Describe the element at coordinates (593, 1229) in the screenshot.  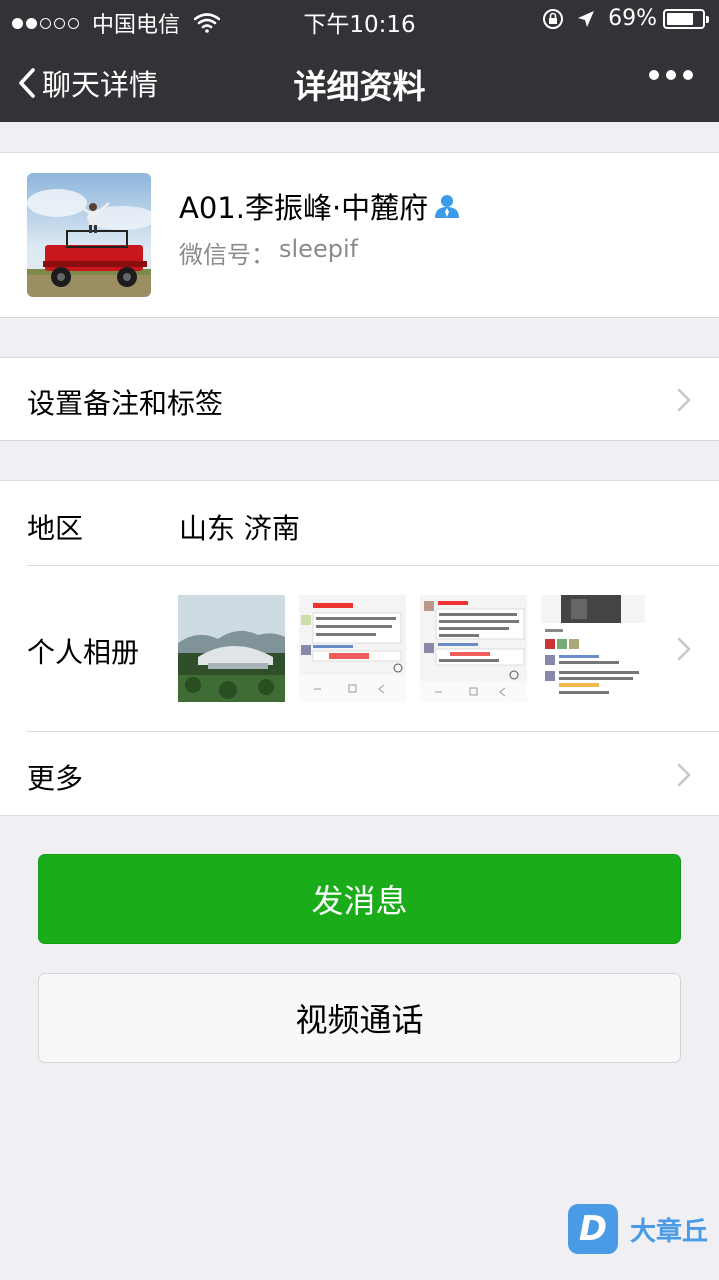
I see `watermark-logo: D` at that location.